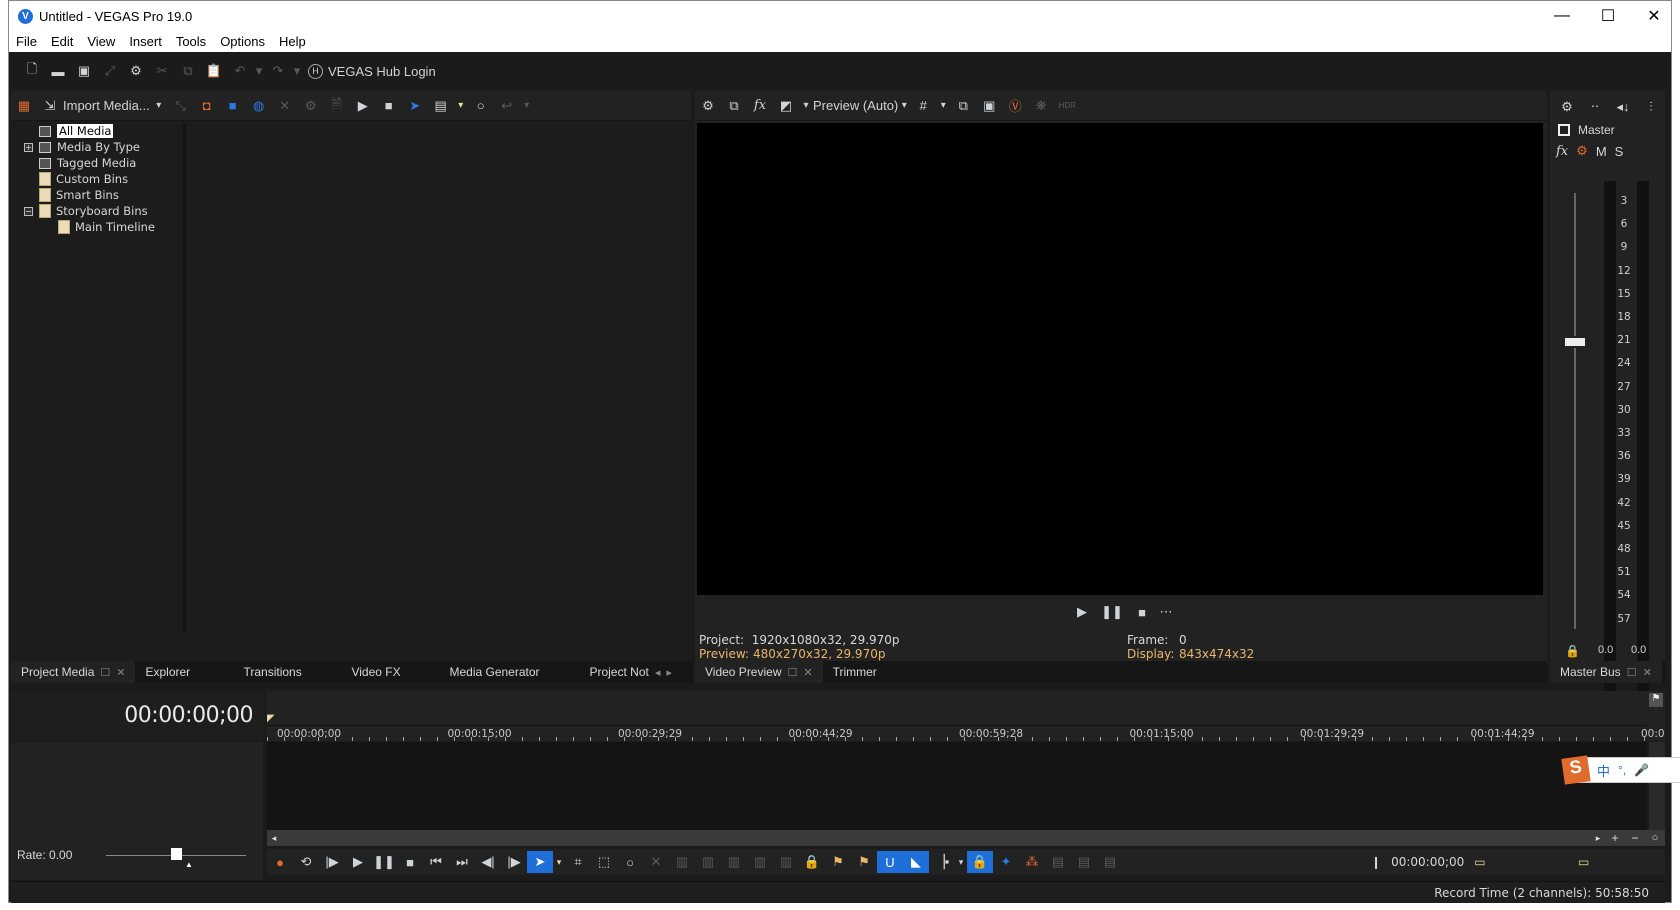 Image resolution: width=1680 pixels, height=910 pixels. What do you see at coordinates (50, 106) in the screenshot?
I see `import-media-icon: ⇲` at bounding box center [50, 106].